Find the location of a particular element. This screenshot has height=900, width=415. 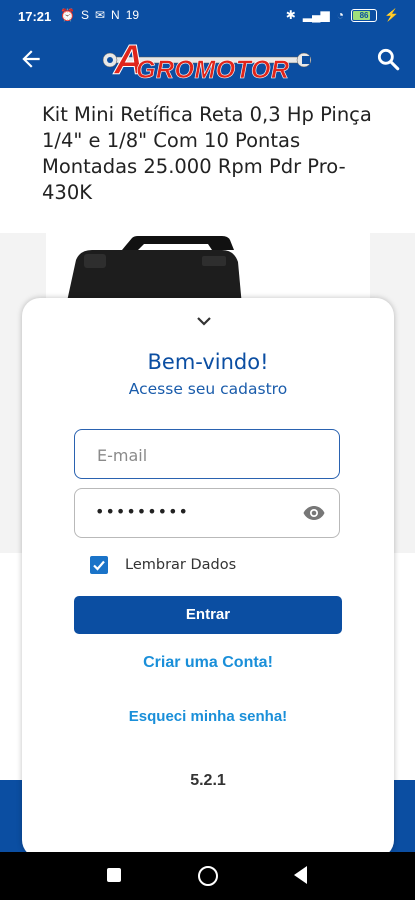

status-right-icons: ✱ ▂▄▆ ◔ 86 ⚡ is located at coordinates (342, 15).